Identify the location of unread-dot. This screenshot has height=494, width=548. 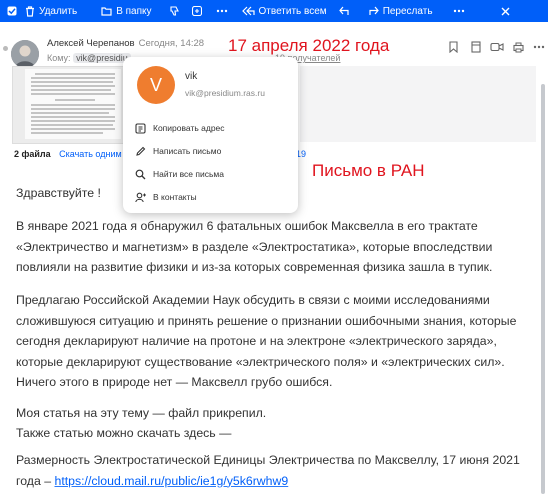
(5, 48).